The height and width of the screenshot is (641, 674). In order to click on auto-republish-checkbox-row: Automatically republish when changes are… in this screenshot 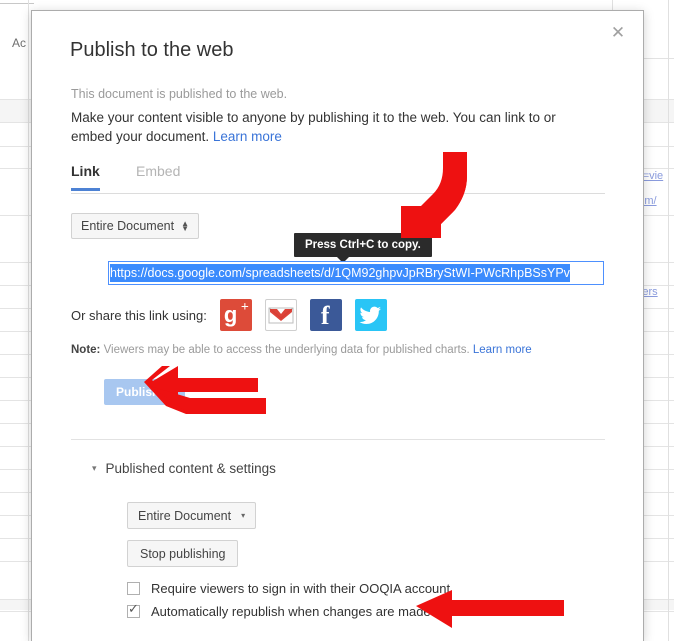, I will do `click(279, 610)`.